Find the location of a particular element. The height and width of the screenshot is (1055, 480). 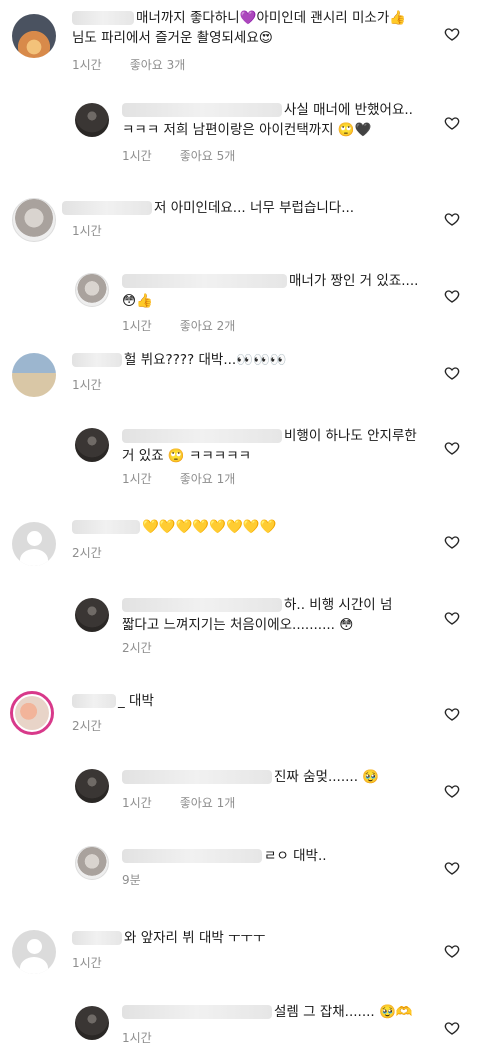

comment-row: _ 대박 2시간 is located at coordinates (240, 713).